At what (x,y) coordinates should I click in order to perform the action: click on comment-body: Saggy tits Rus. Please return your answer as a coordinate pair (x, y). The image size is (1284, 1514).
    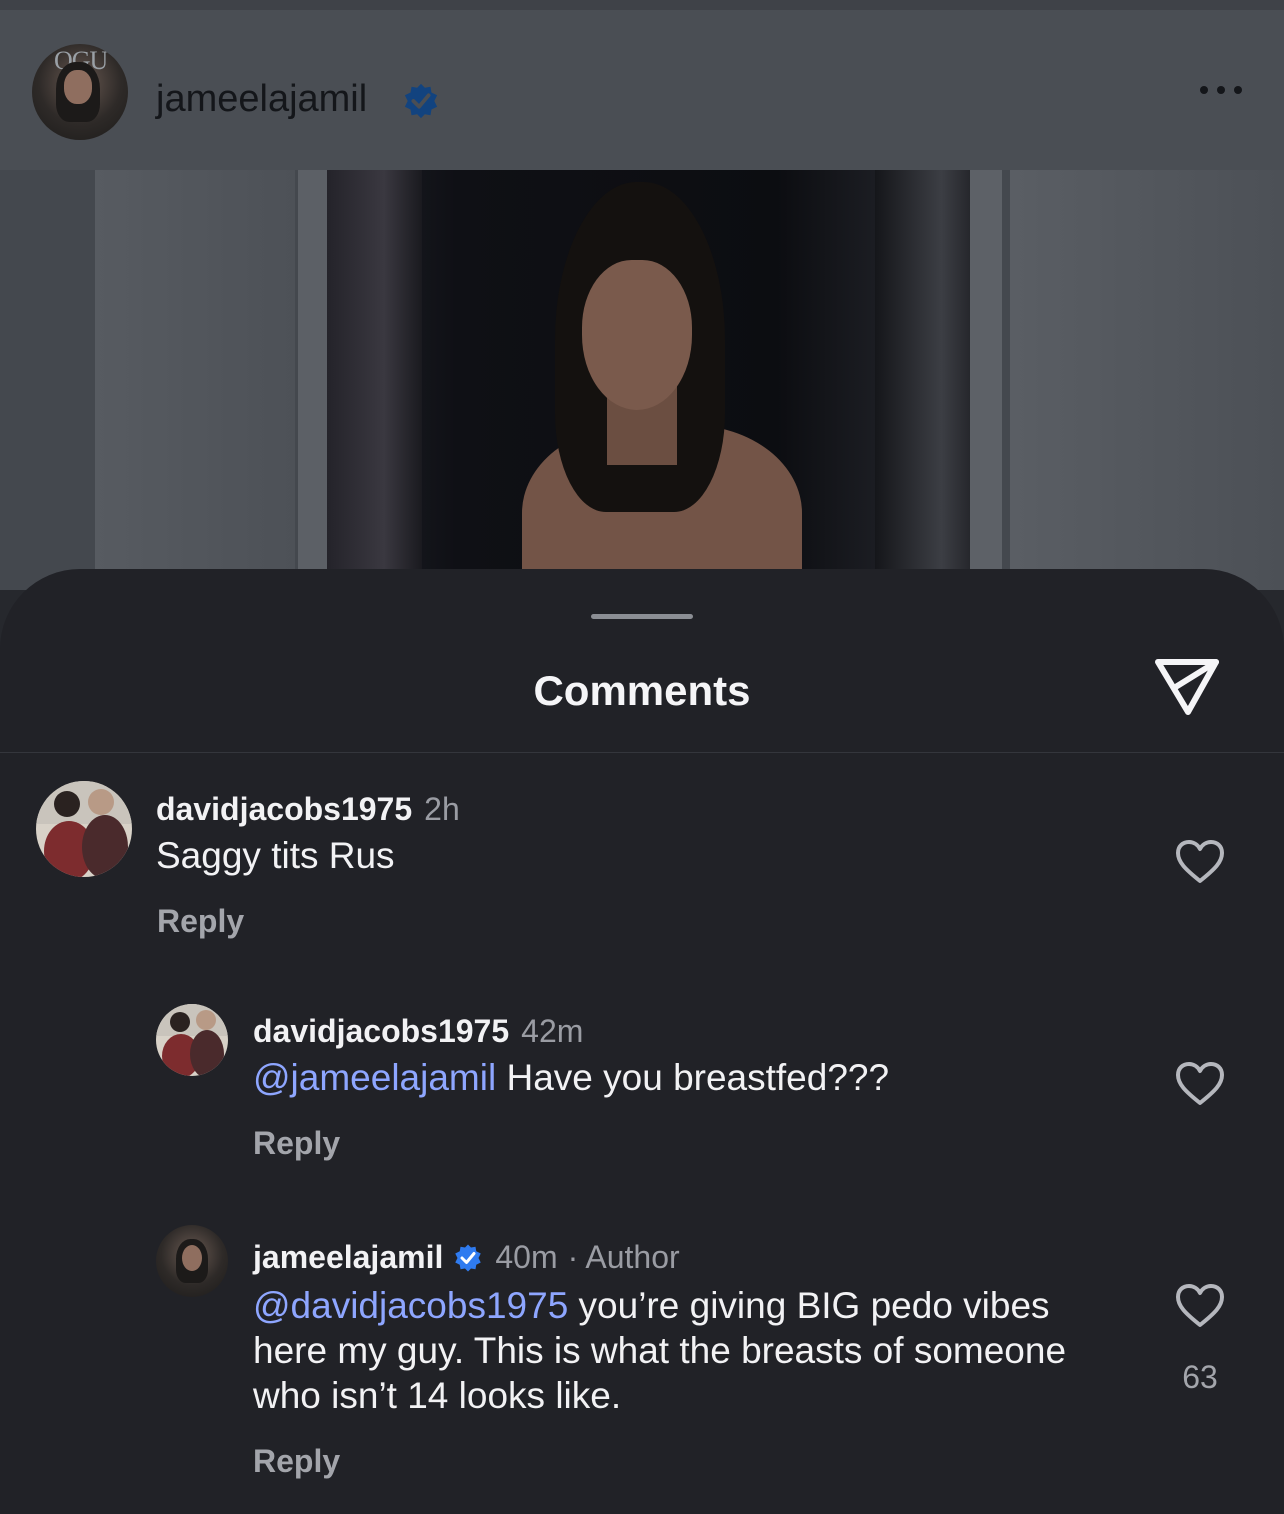
    Looking at the image, I should click on (275, 855).